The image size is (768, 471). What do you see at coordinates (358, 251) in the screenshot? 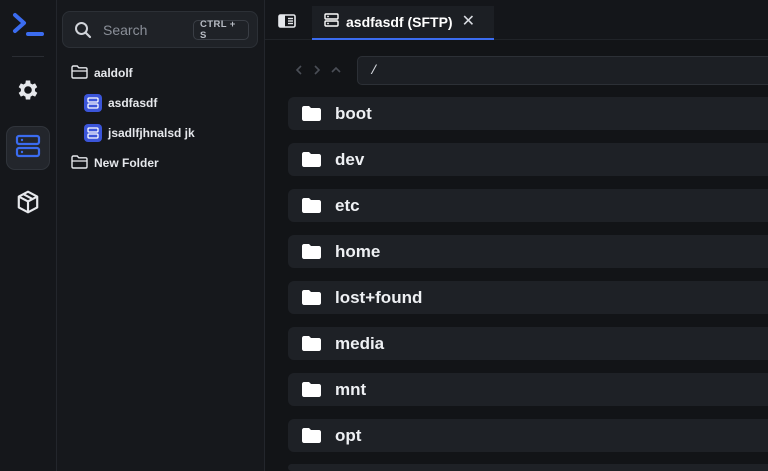
I see `file-name: home` at bounding box center [358, 251].